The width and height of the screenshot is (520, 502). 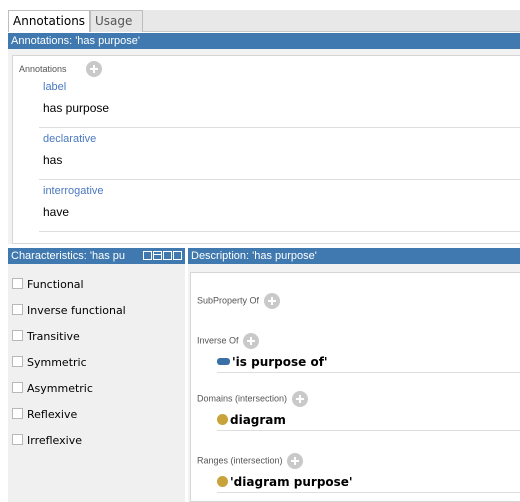 What do you see at coordinates (52, 414) in the screenshot?
I see `checkbox-label: Reflexive` at bounding box center [52, 414].